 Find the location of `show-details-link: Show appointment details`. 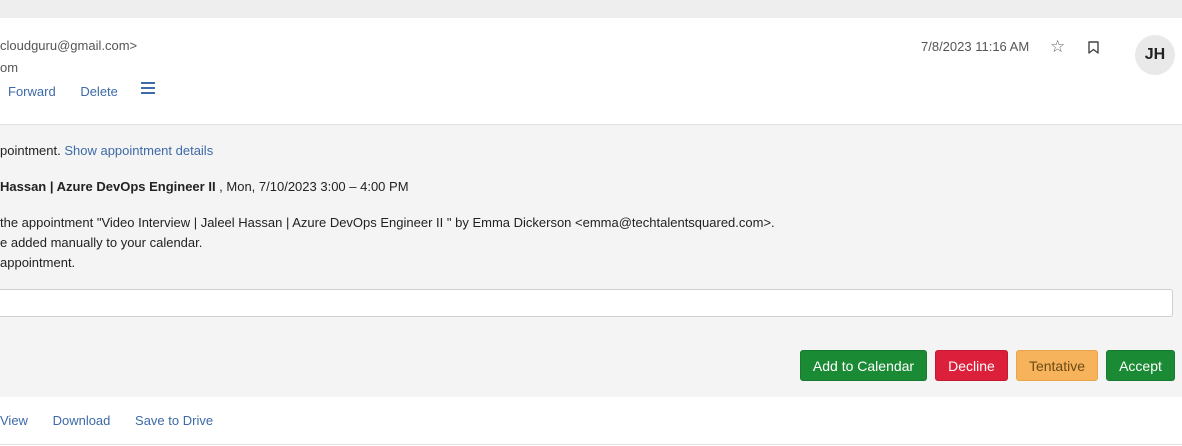

show-details-link: Show appointment details is located at coordinates (138, 150).